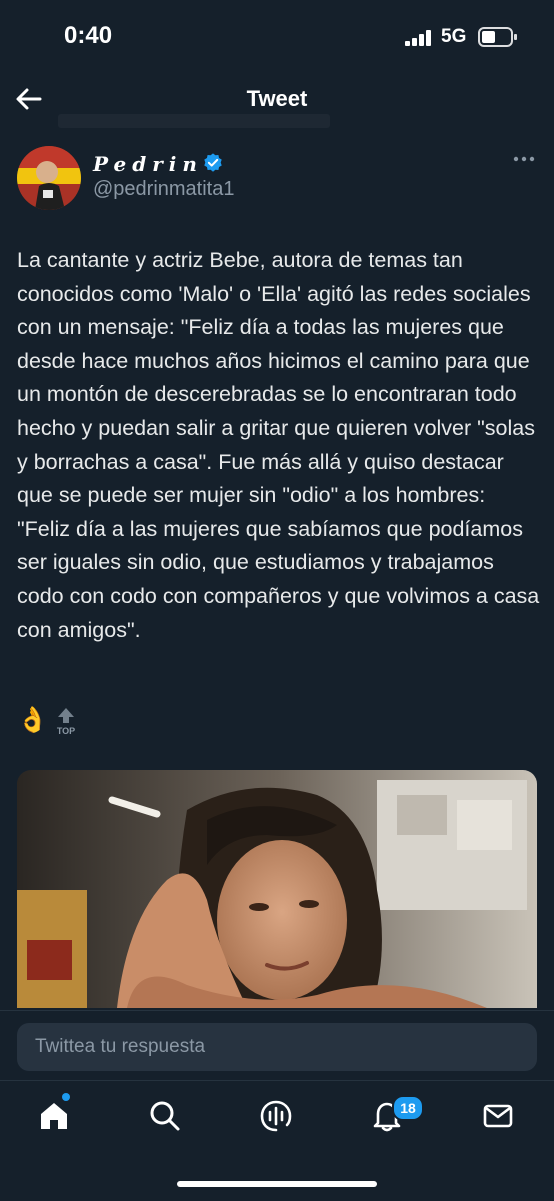 The image size is (554, 1201). I want to click on reply-input, so click(277, 1047).